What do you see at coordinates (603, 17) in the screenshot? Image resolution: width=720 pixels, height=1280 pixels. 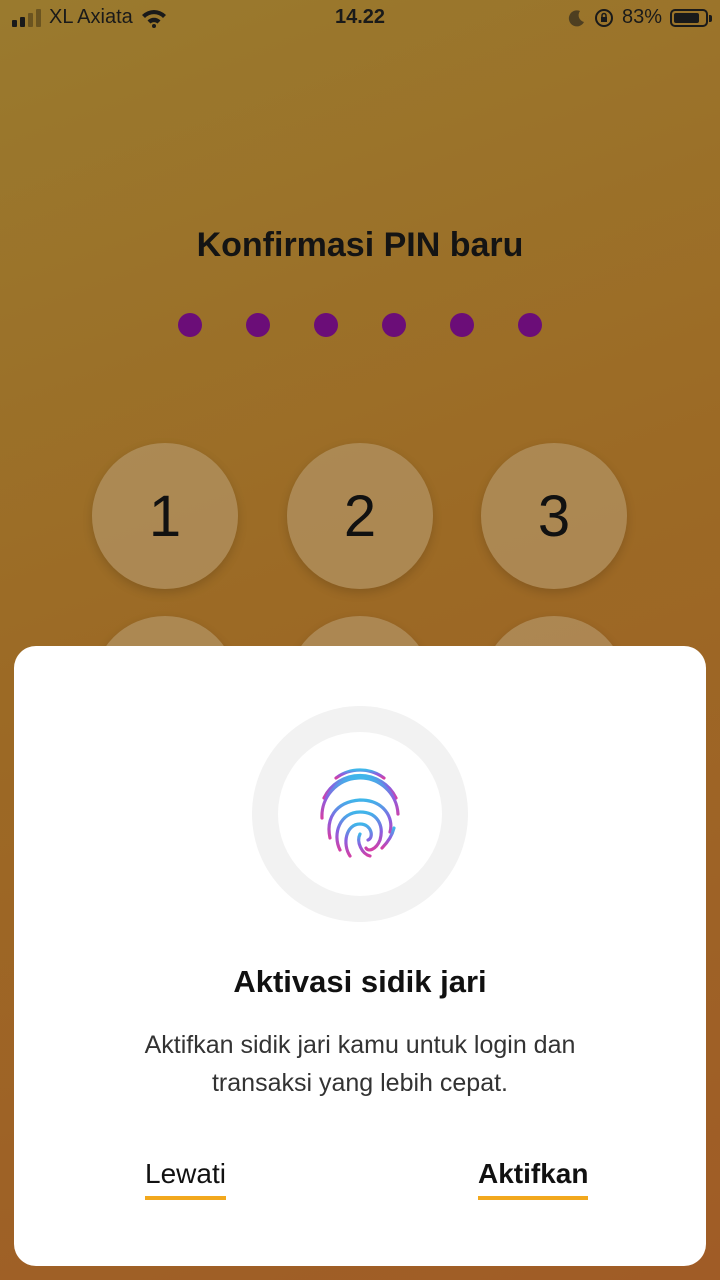 I see `rotation-lock-icon` at bounding box center [603, 17].